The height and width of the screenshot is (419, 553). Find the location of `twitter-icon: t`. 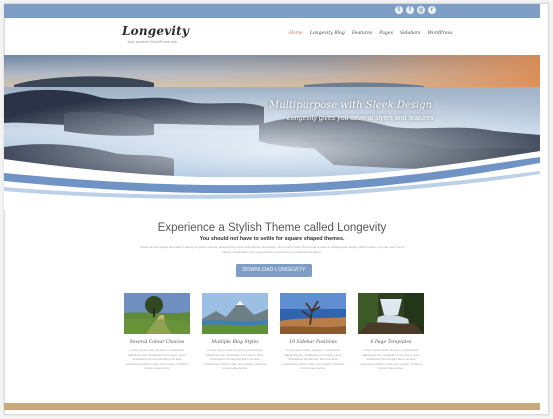

twitter-icon: t is located at coordinates (399, 10).